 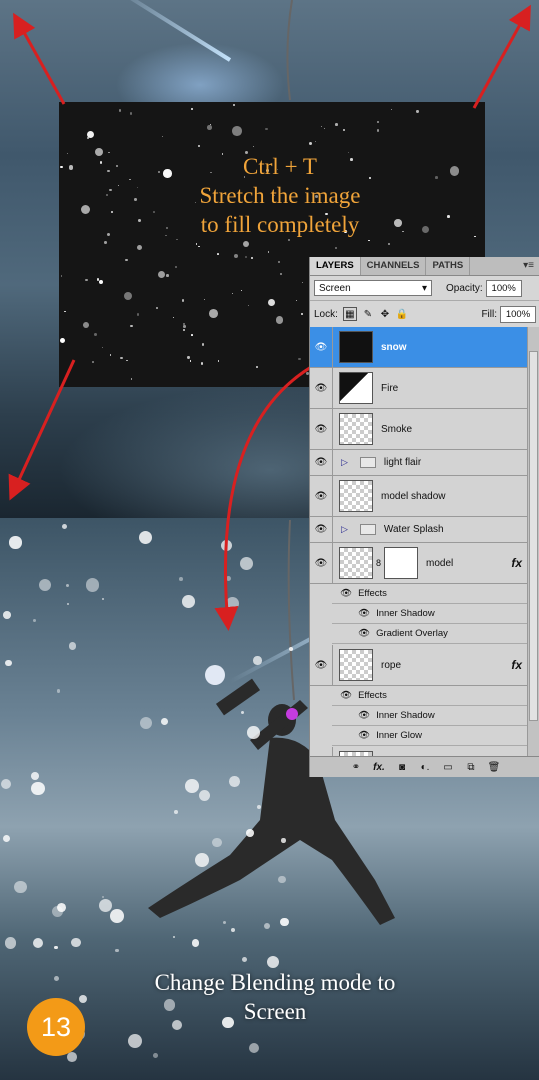 What do you see at coordinates (419, 496) in the screenshot?
I see `layer-model-shadow: 👁 model shadow` at bounding box center [419, 496].